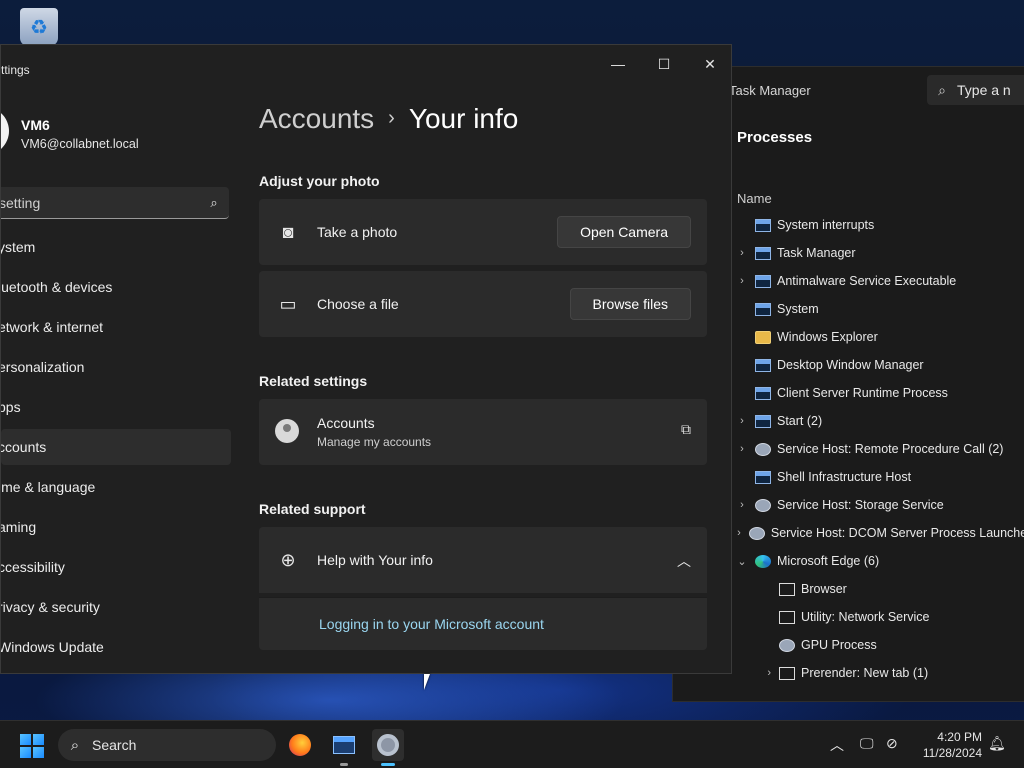 The image size is (1024, 768). I want to click on process-row: Shell Infrastructure Host, so click(876, 477).